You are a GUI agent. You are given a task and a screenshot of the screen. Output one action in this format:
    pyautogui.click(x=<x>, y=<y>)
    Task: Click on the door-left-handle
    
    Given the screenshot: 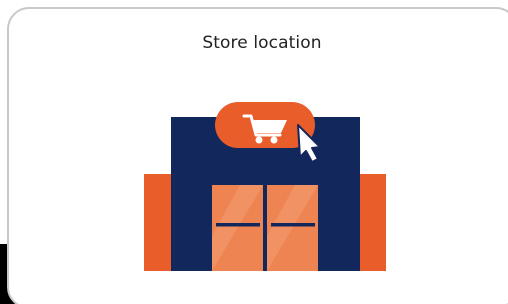 What is the action you would take?
    pyautogui.click(x=238, y=225)
    